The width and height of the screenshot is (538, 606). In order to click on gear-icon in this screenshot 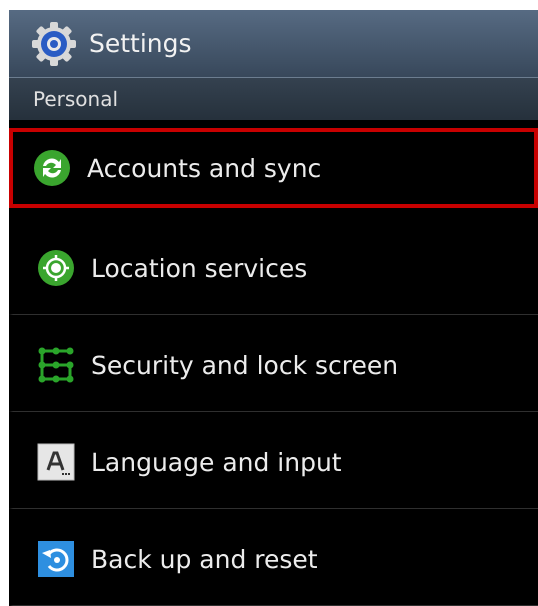, I will do `click(54, 43)`.